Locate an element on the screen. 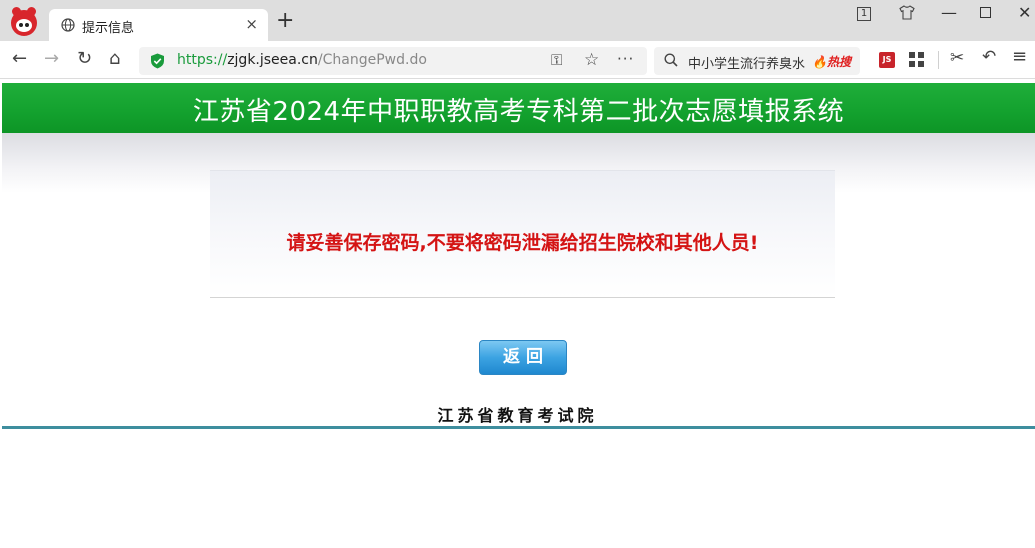 The width and height of the screenshot is (1035, 548). toolbar-divider is located at coordinates (938, 60).